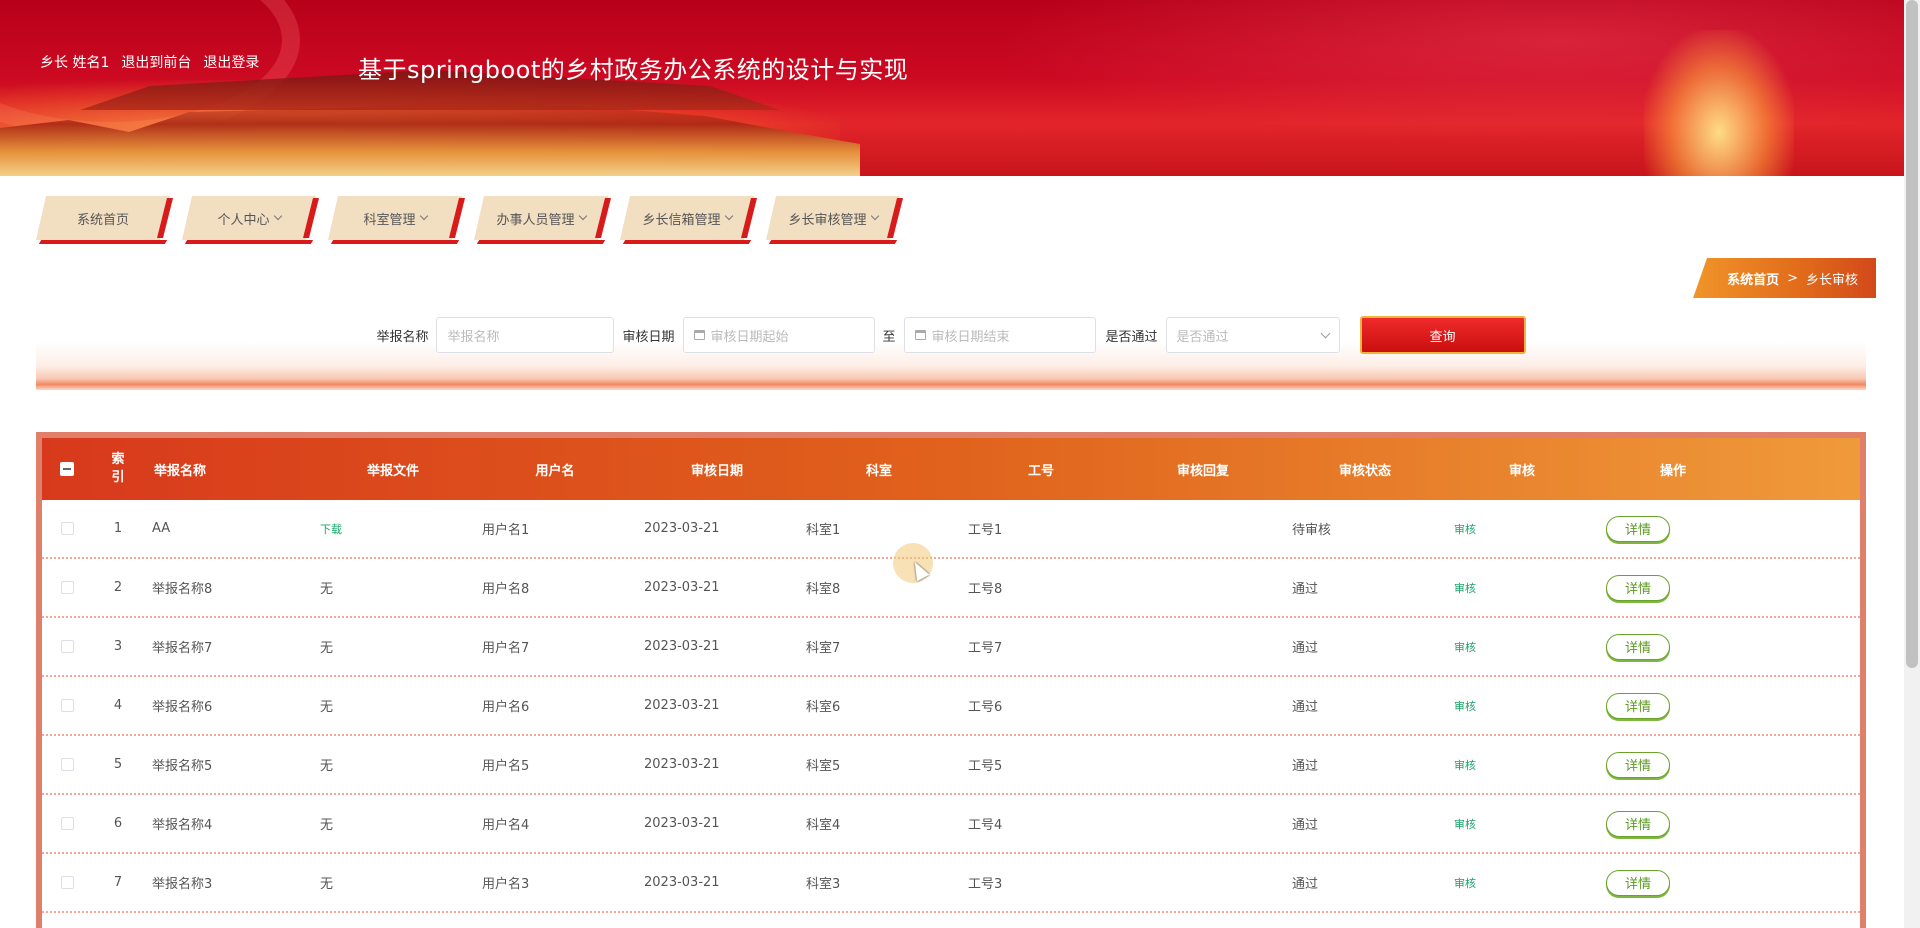 The image size is (1920, 928). What do you see at coordinates (681, 220) in the screenshot?
I see `nav-item-text: 乡长信箱管理` at bounding box center [681, 220].